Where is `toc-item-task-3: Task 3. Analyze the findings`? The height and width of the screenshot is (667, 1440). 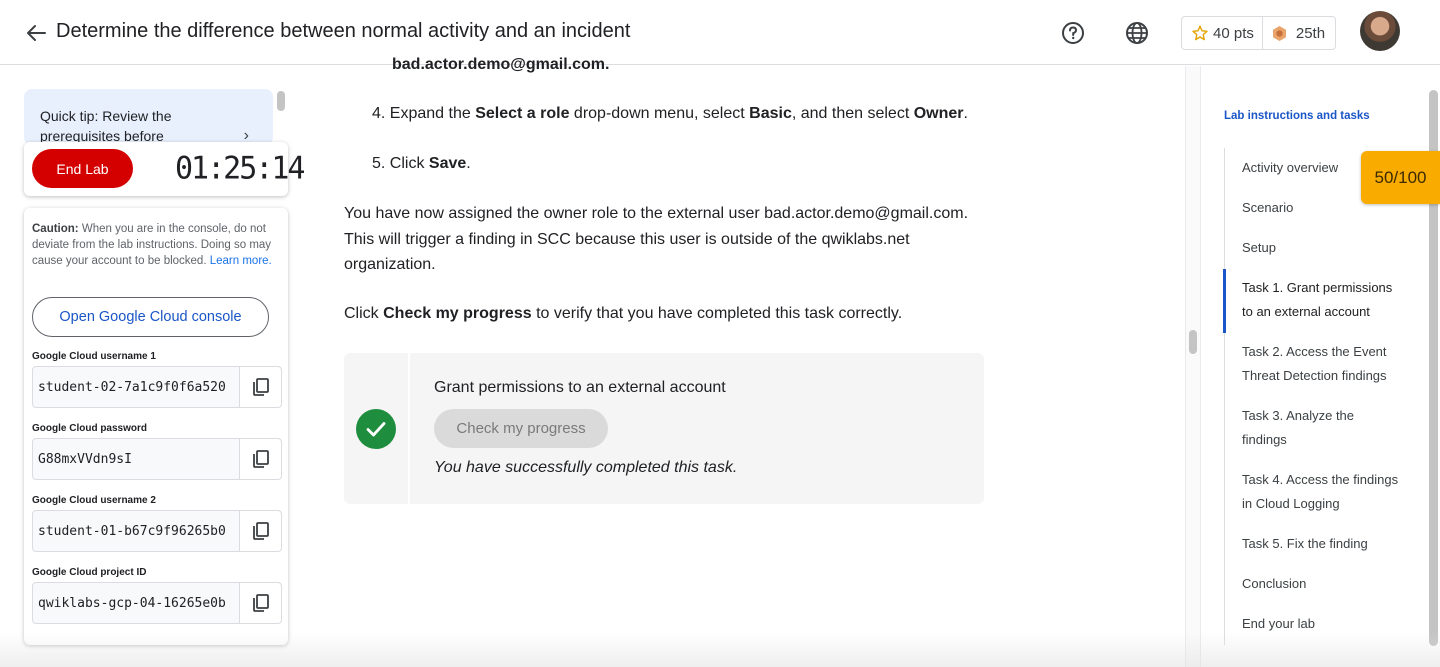 toc-item-task-3: Task 3. Analyze the findings is located at coordinates (1322, 428).